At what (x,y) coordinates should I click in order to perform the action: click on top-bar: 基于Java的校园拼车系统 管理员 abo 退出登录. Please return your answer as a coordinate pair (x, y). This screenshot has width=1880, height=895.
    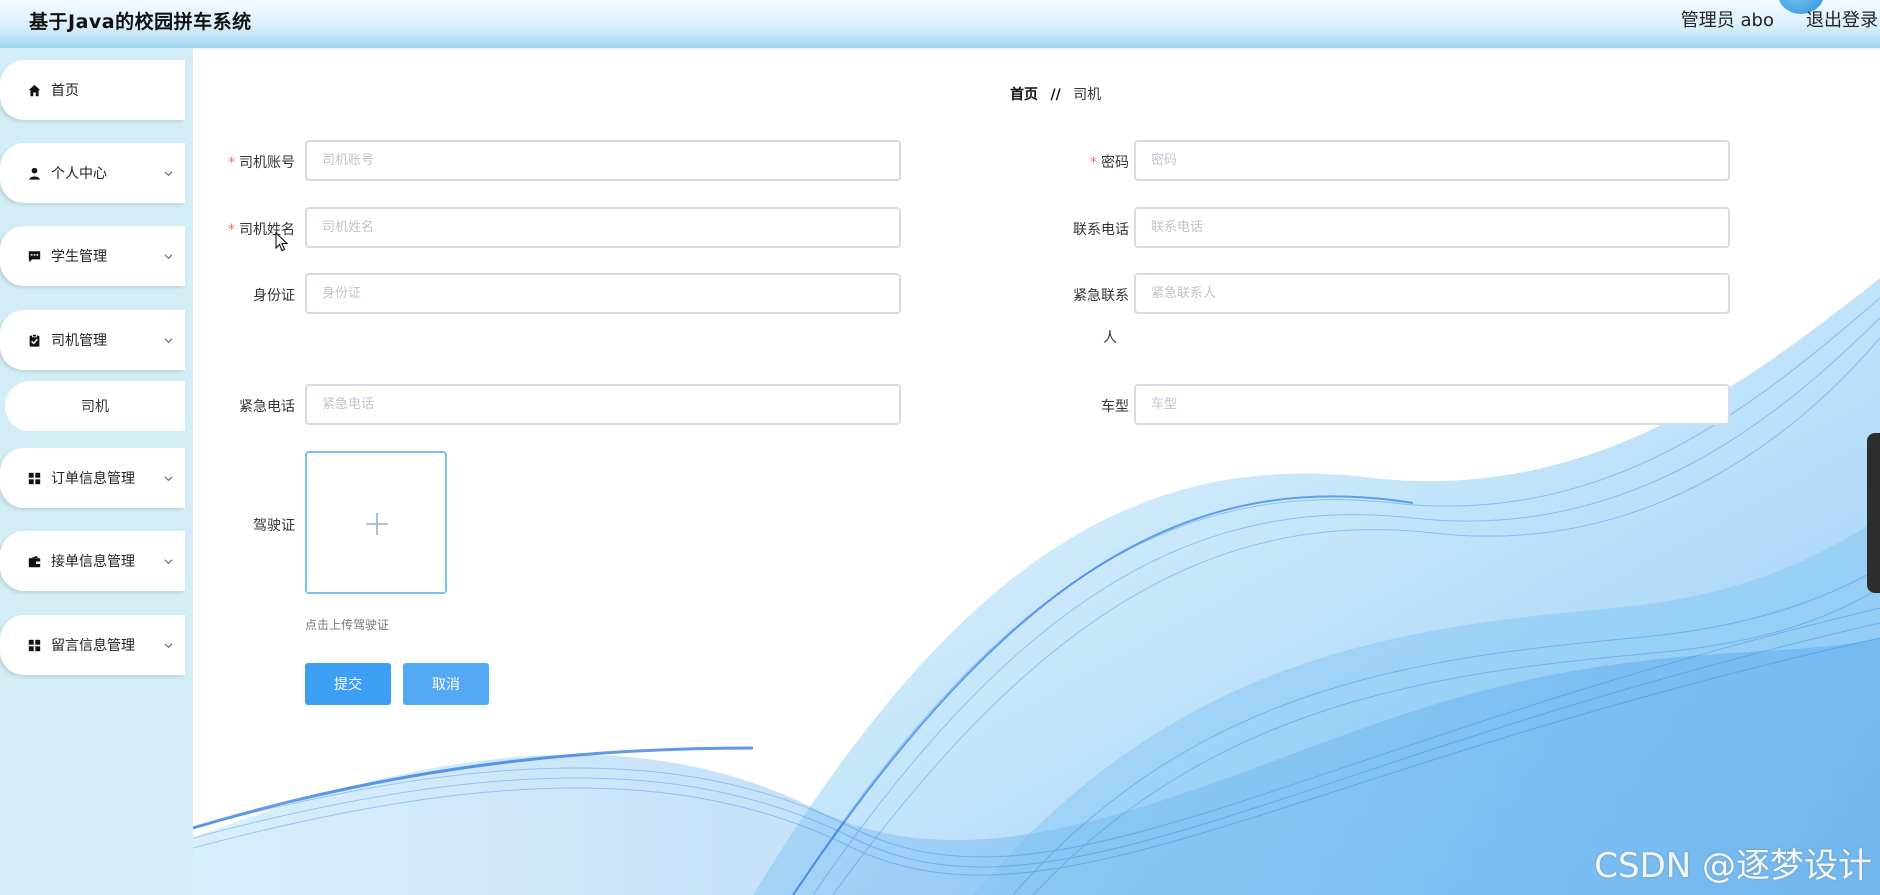
    Looking at the image, I should click on (940, 24).